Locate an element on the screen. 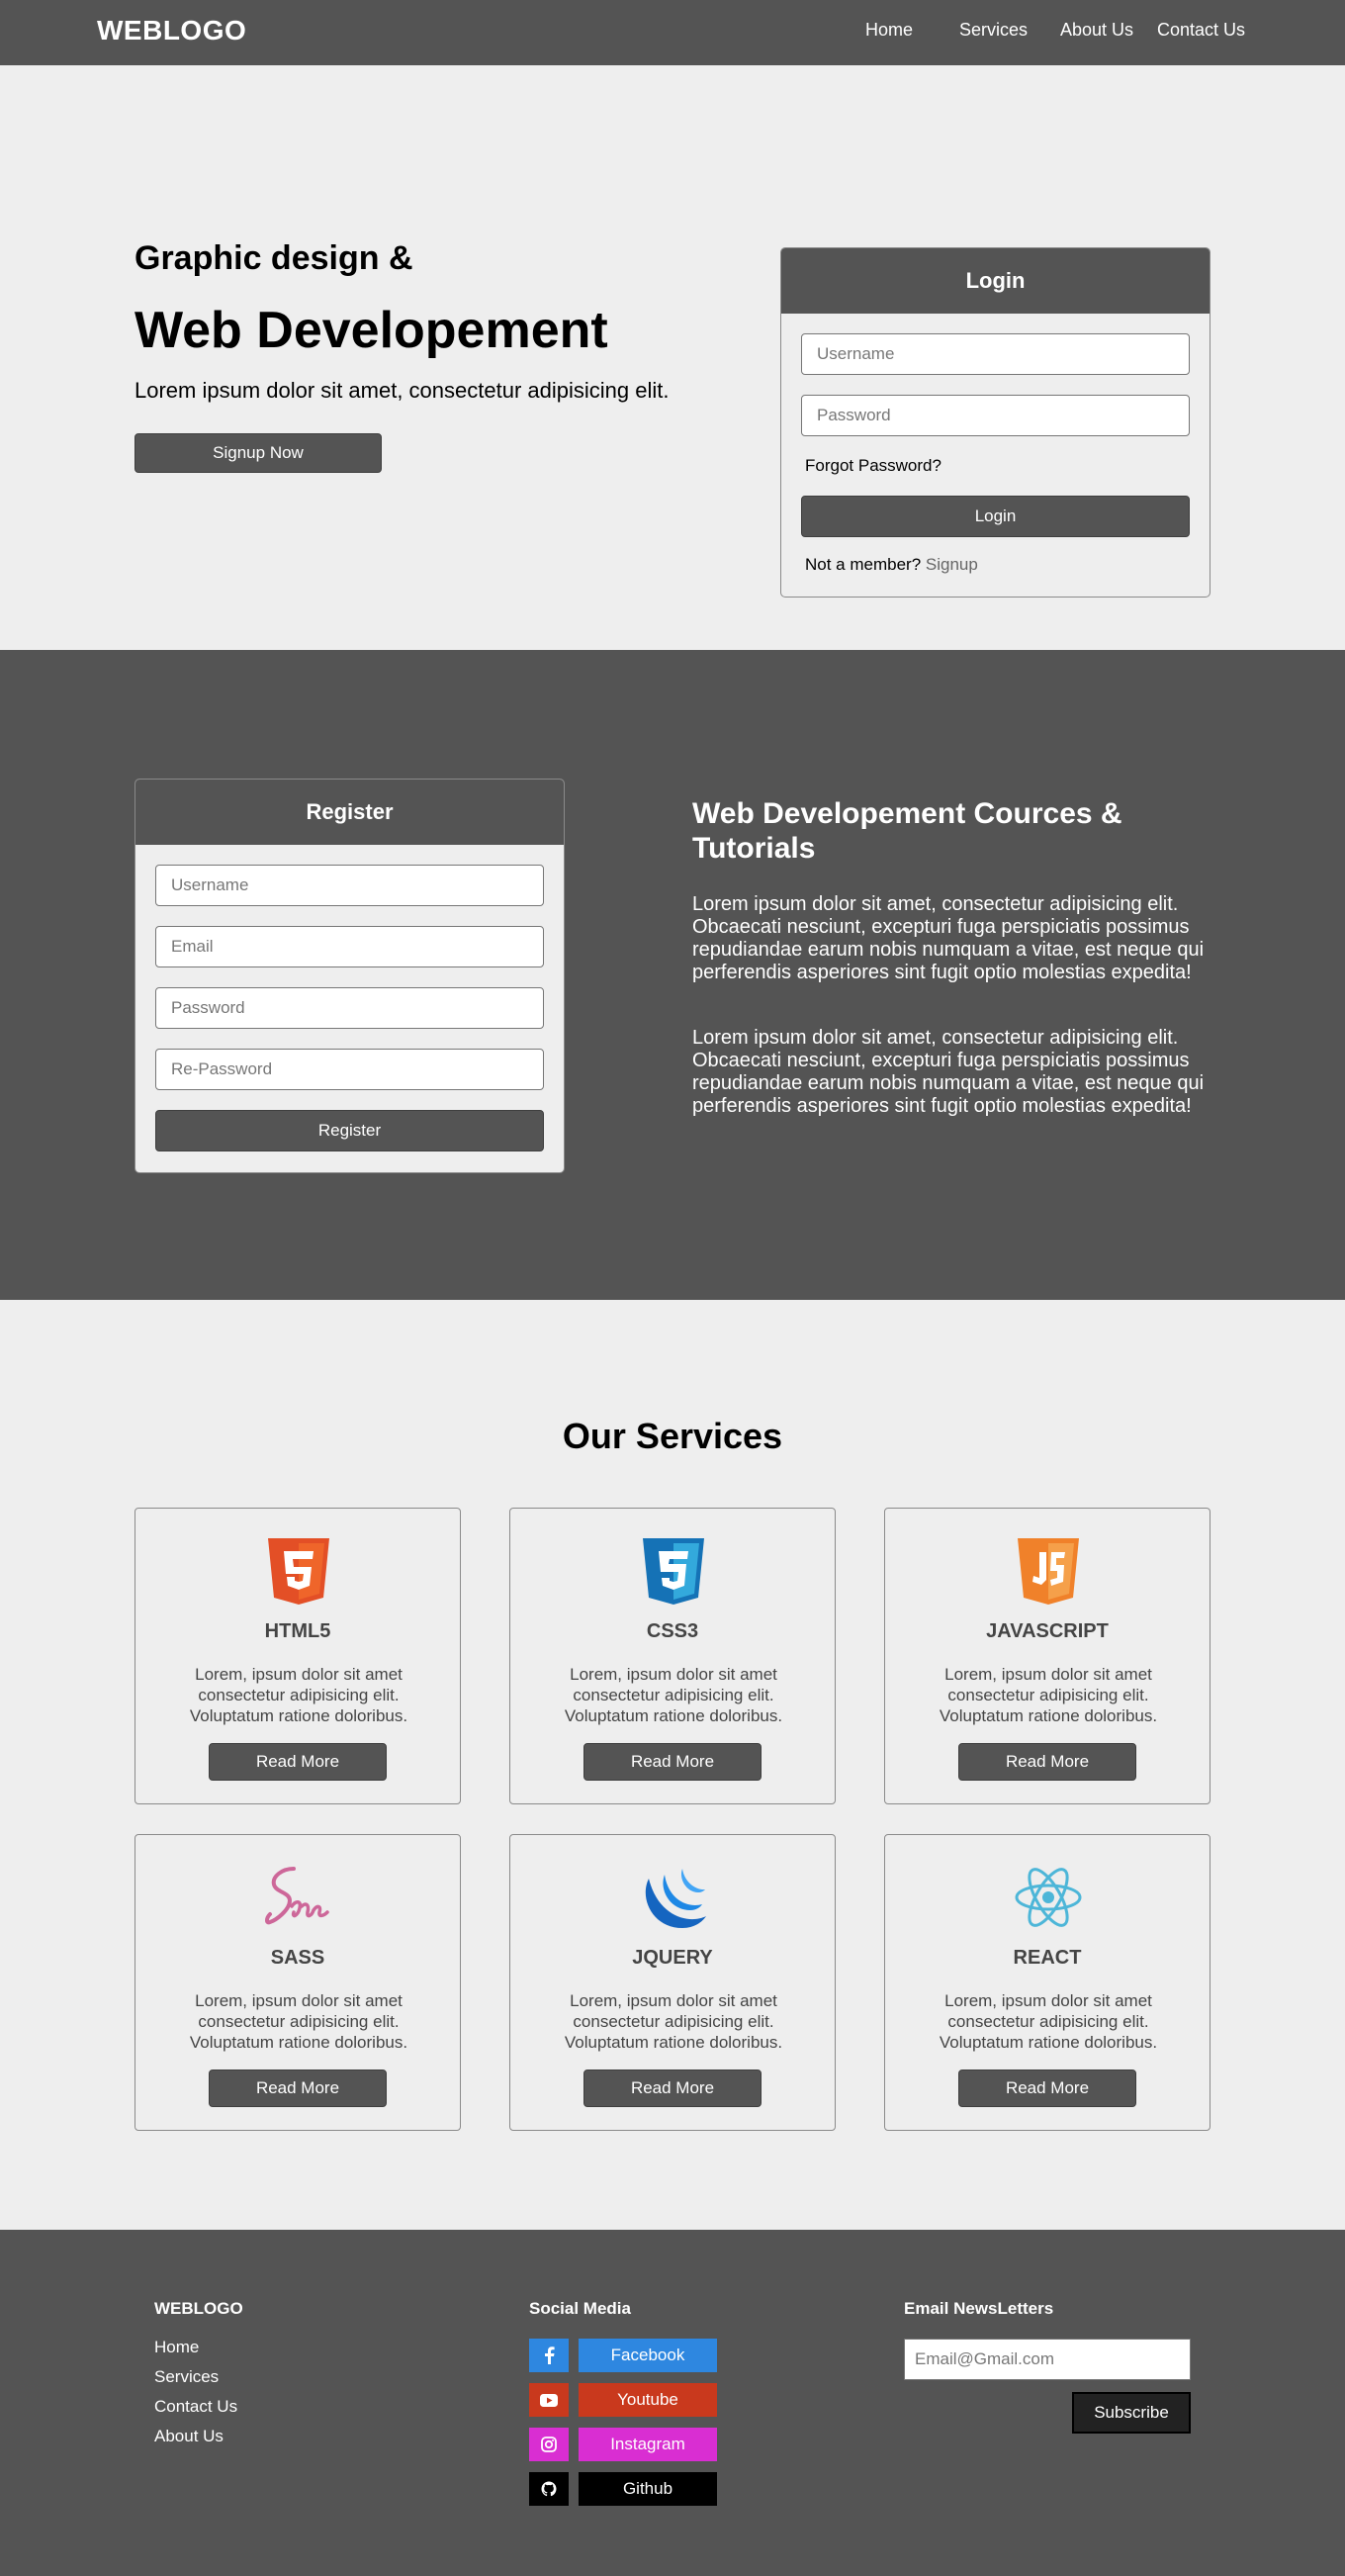  login-button: Login is located at coordinates (995, 516).